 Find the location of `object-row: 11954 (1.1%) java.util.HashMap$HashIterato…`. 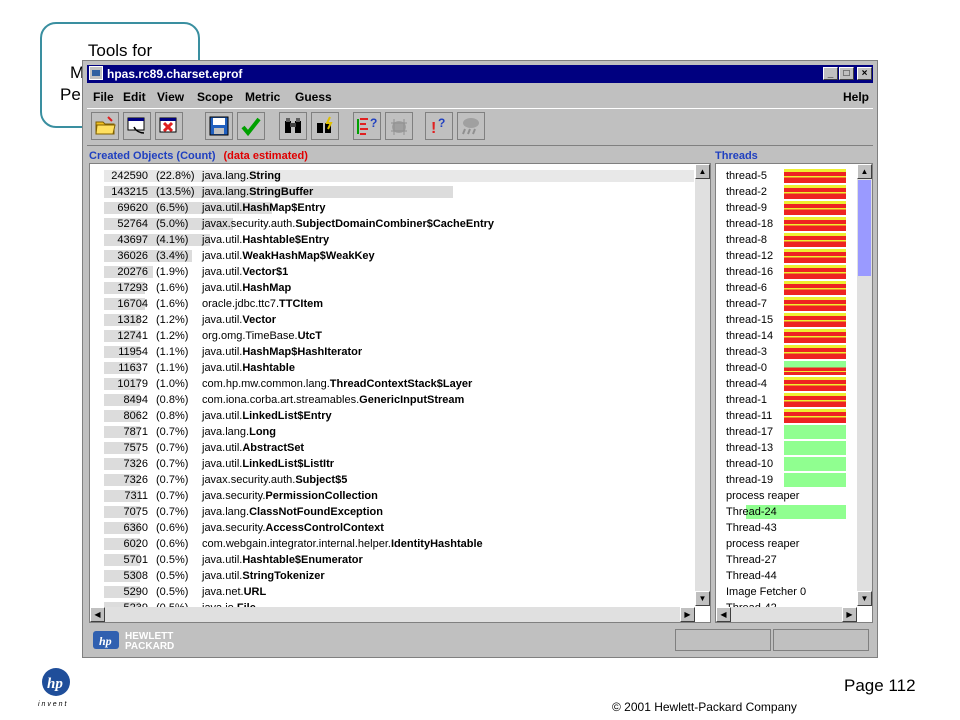

object-row: 11954 (1.1%) java.util.HashMap$HashIterato… is located at coordinates (390, 352).